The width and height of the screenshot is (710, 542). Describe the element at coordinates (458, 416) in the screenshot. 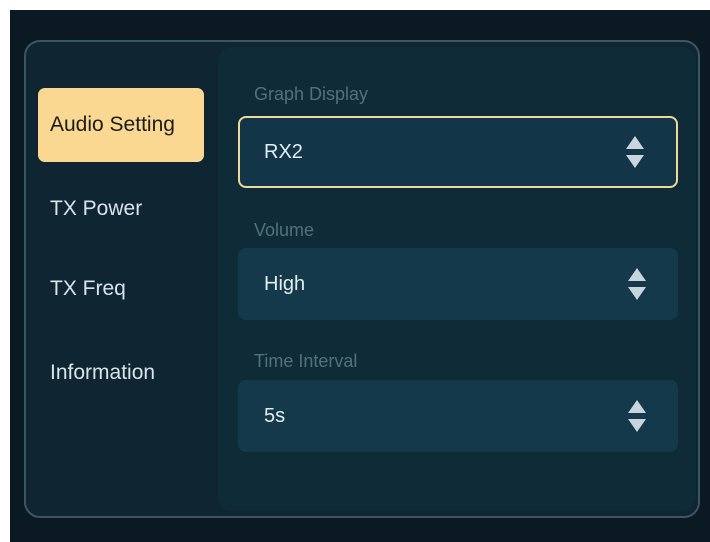

I see `time-interval-select: 5s` at that location.